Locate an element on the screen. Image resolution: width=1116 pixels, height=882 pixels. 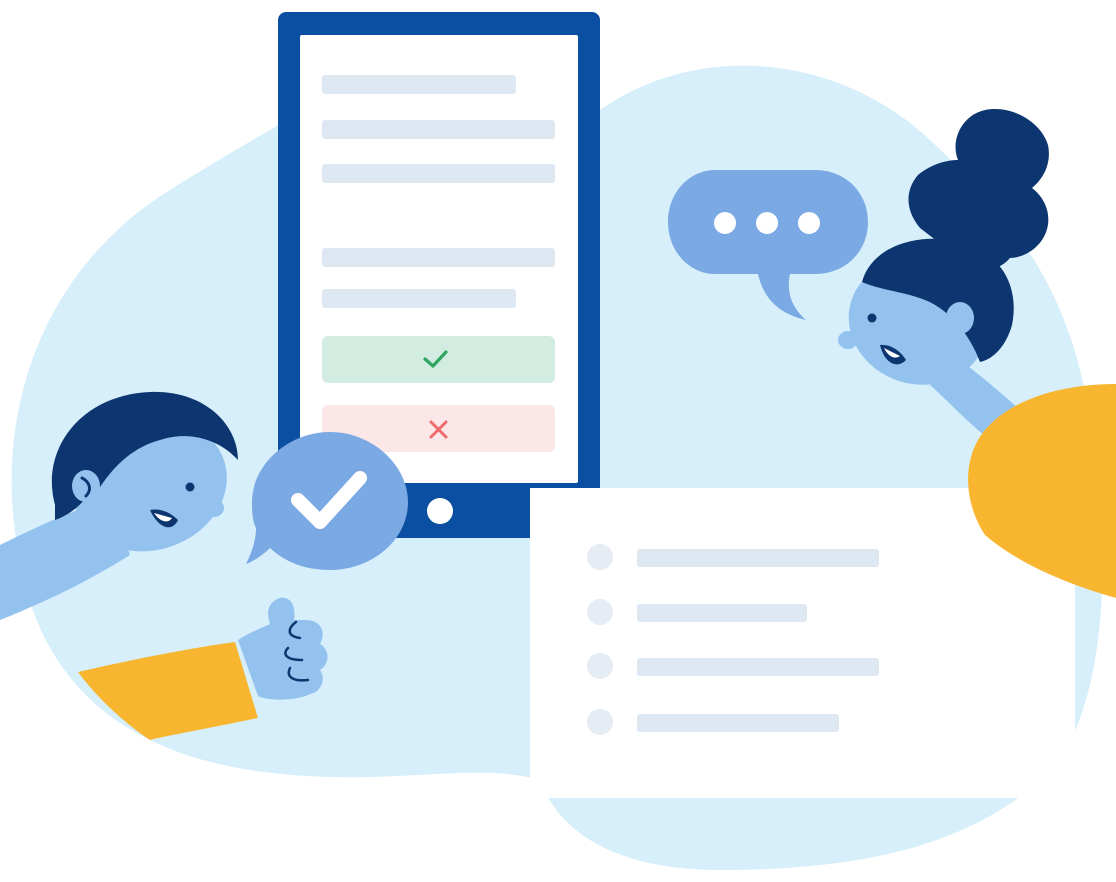
woman-eye is located at coordinates (872, 318).